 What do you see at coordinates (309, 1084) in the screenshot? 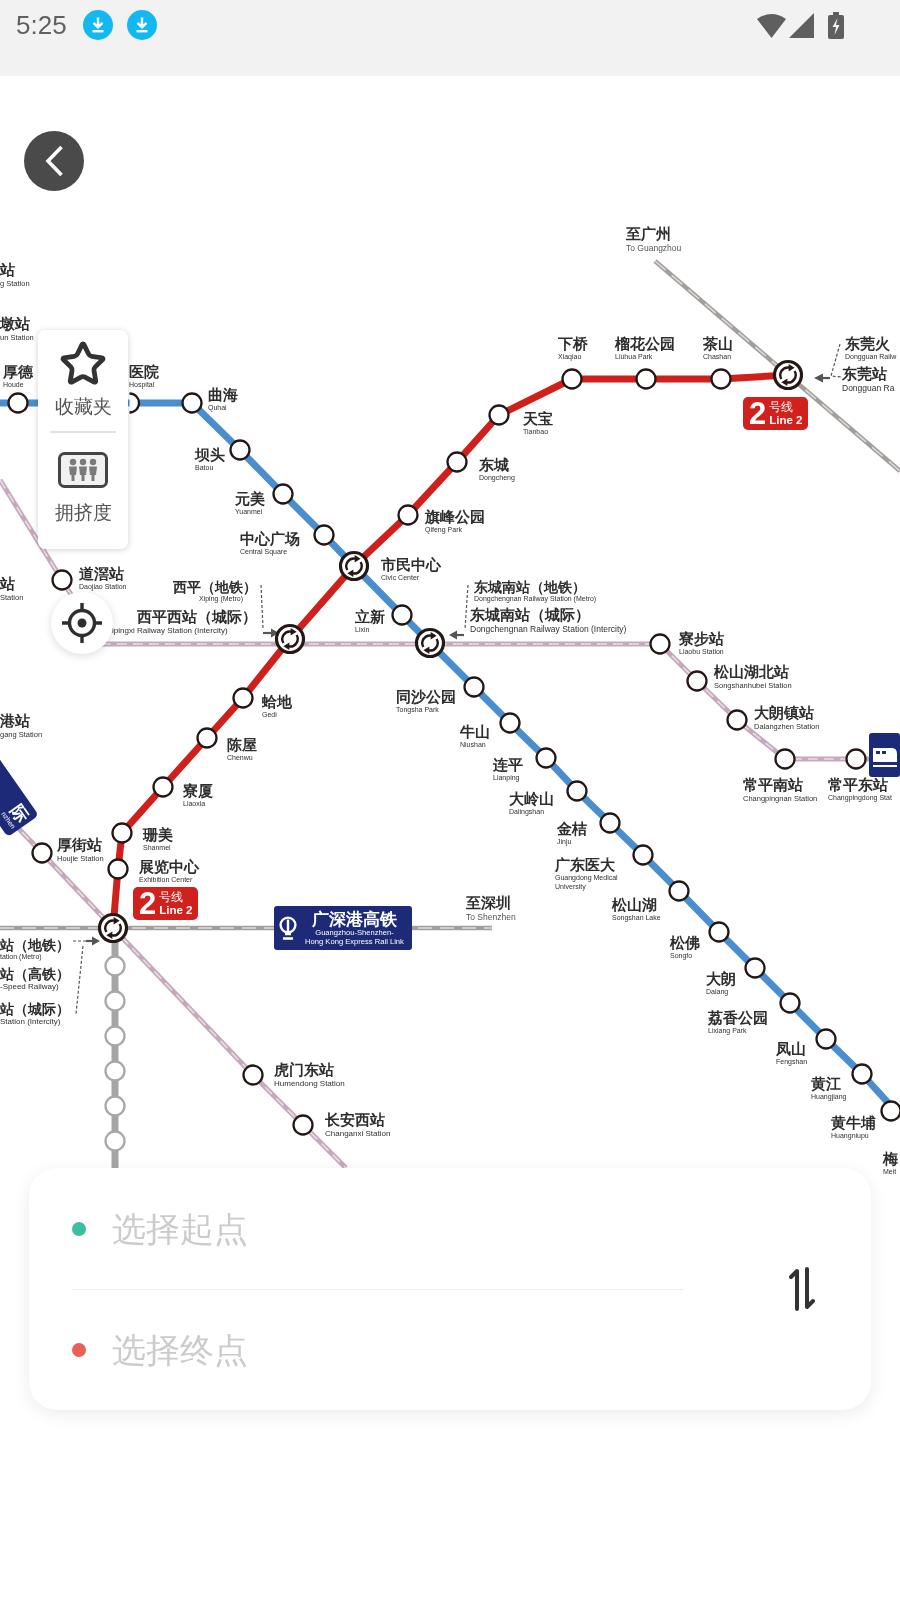
I see `station-name-english: Humendong Station` at bounding box center [309, 1084].